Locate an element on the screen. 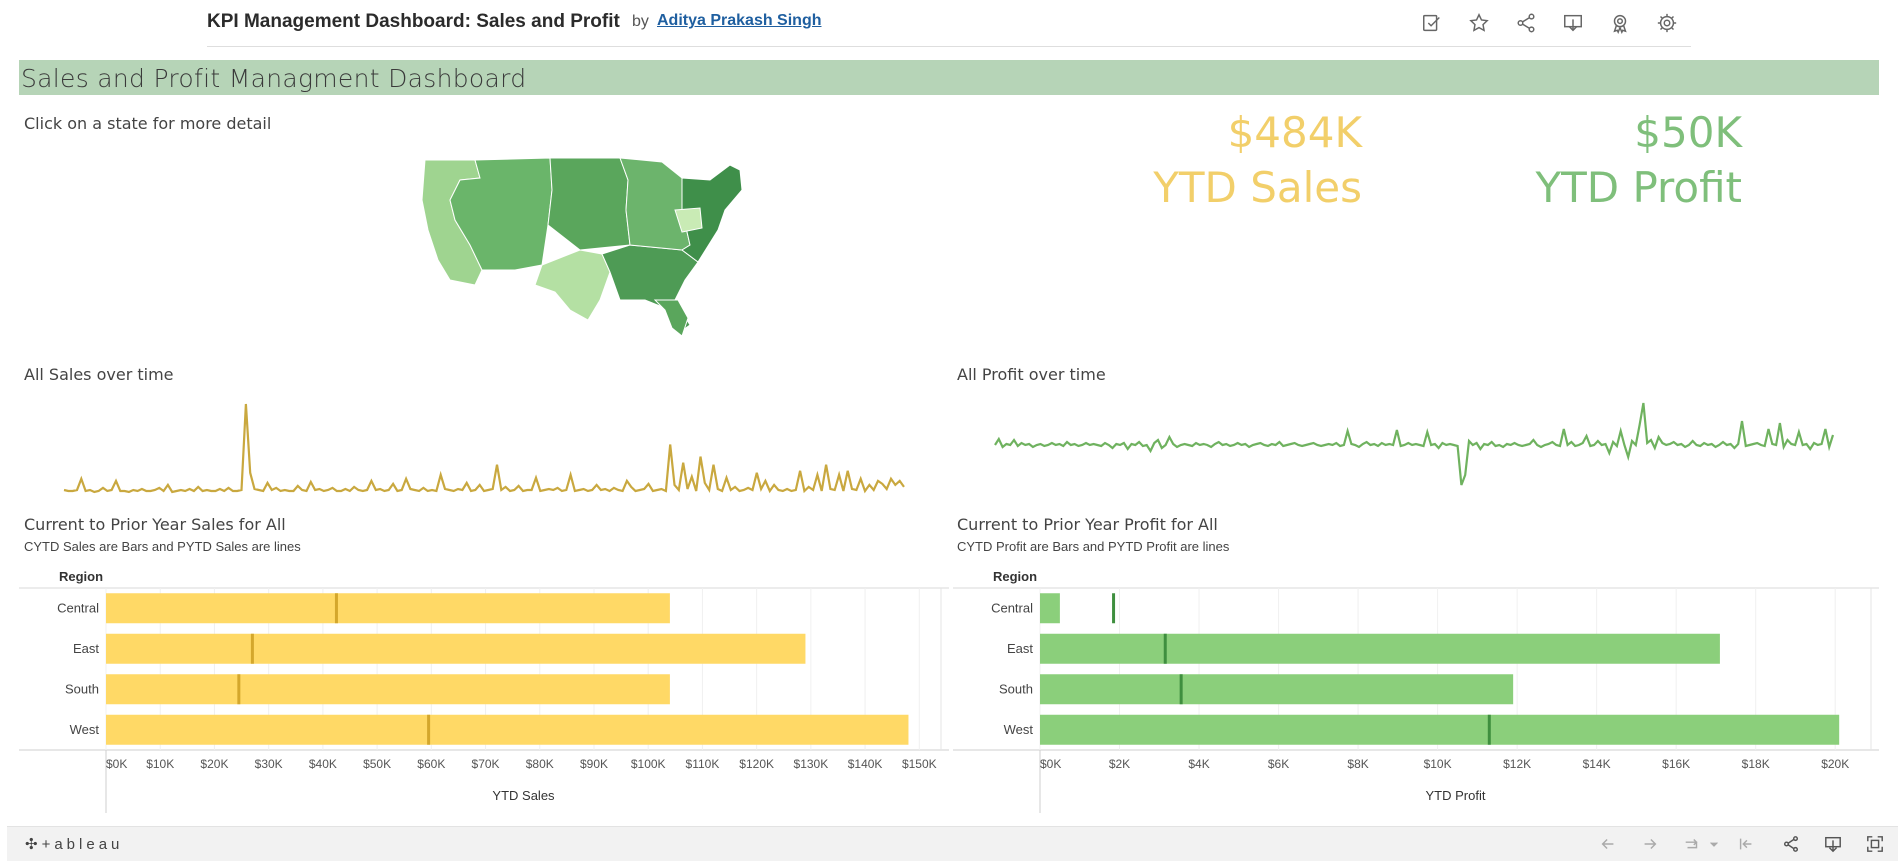 This screenshot has height=861, width=1898. x-tick-label: $4K is located at coordinates (1198, 764).